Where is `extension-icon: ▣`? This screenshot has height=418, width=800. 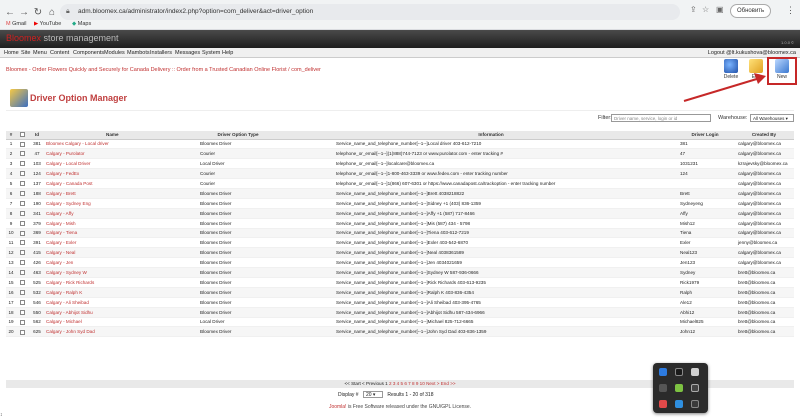 extension-icon: ▣ is located at coordinates (720, 9).